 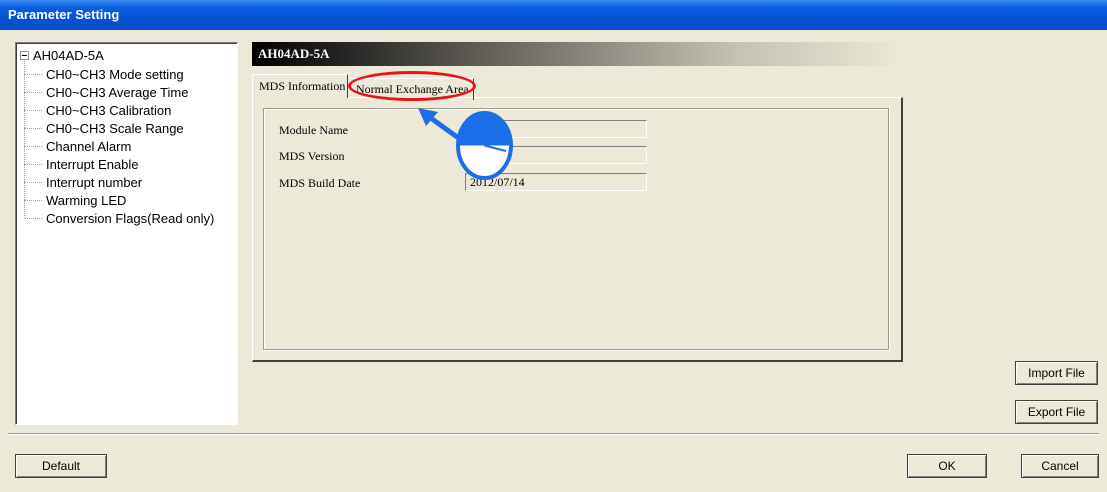 I want to click on tree-item-conversion-flags: Conversion Flags(Read only), so click(x=119, y=213).